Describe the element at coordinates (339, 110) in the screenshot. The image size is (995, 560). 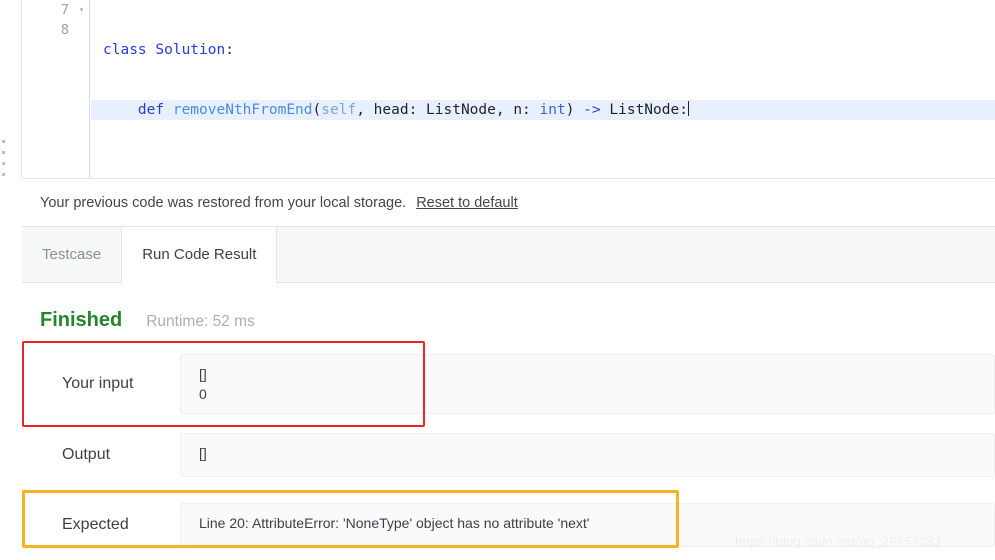
I see `code-token: self` at that location.